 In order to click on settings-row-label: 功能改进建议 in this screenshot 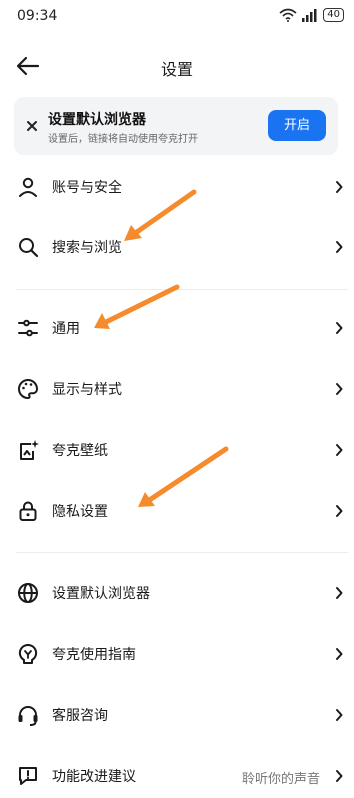, I will do `click(94, 777)`.